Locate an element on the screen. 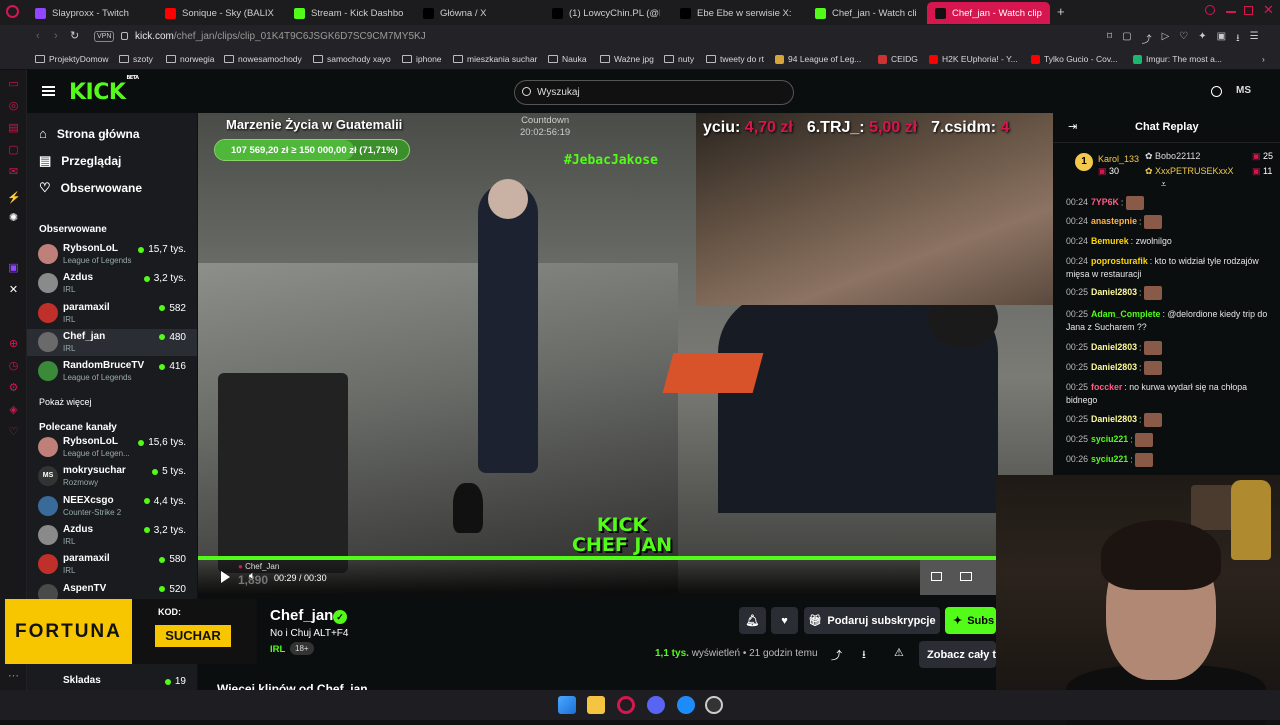 The height and width of the screenshot is (725, 1280). heart-icon: ♡ is located at coordinates (1183, 39).